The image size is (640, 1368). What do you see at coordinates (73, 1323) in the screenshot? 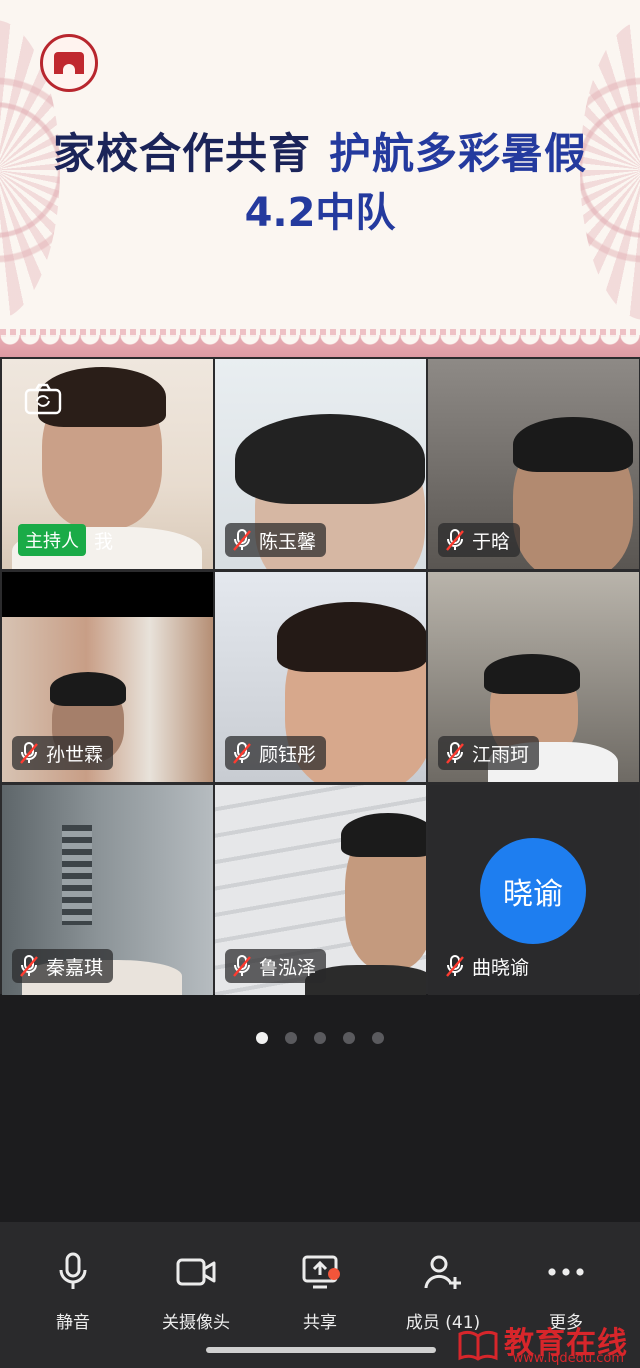
I see `mute-label: 静音` at bounding box center [73, 1323].